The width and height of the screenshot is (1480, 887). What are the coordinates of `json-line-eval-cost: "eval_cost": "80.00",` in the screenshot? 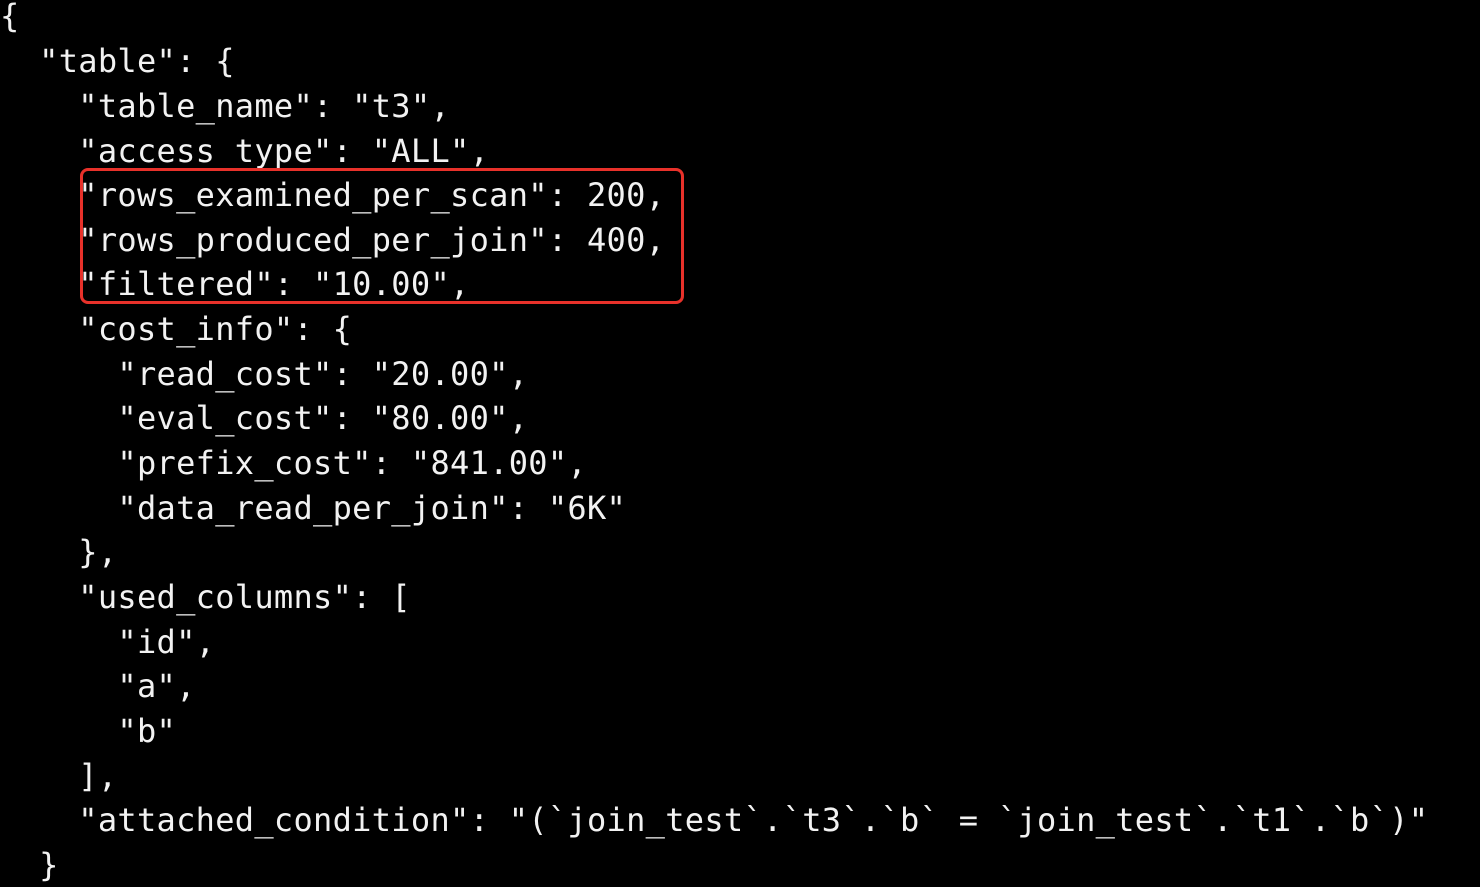 It's located at (264, 418).